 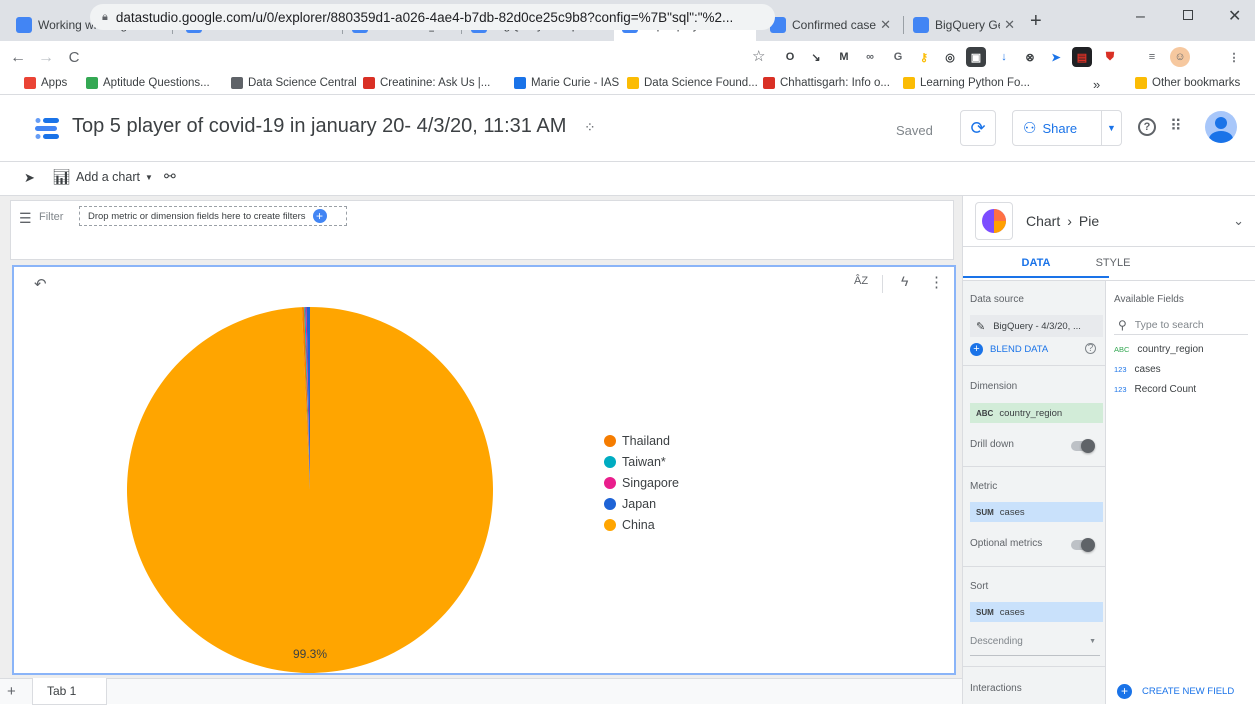 I want to click on add-control-icon: ⚯, so click(x=170, y=176).